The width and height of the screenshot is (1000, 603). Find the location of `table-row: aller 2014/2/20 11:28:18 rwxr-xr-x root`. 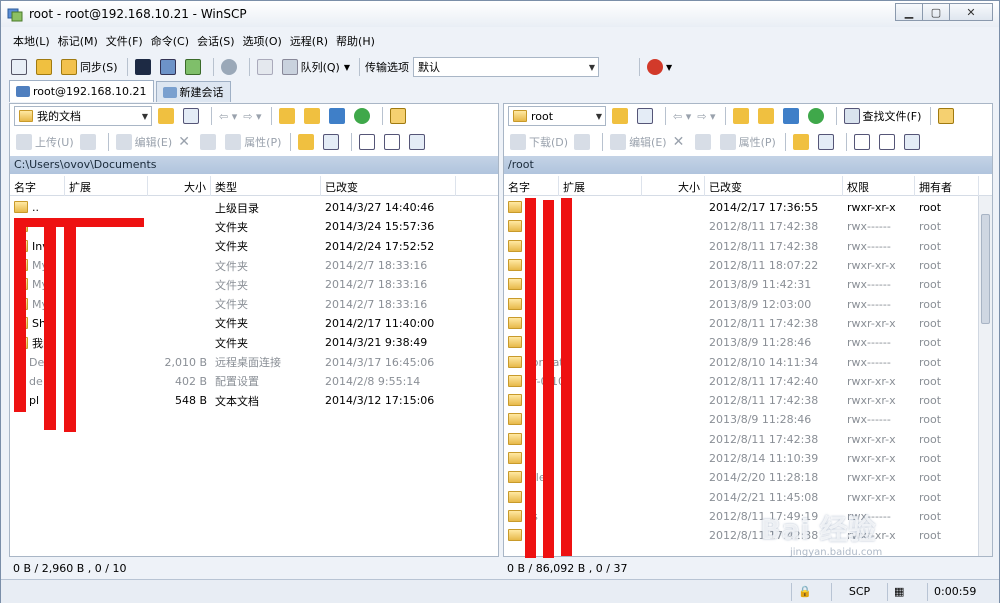

table-row: aller 2014/2/20 11:28:18 rwxr-xr-x root is located at coordinates (748, 477).